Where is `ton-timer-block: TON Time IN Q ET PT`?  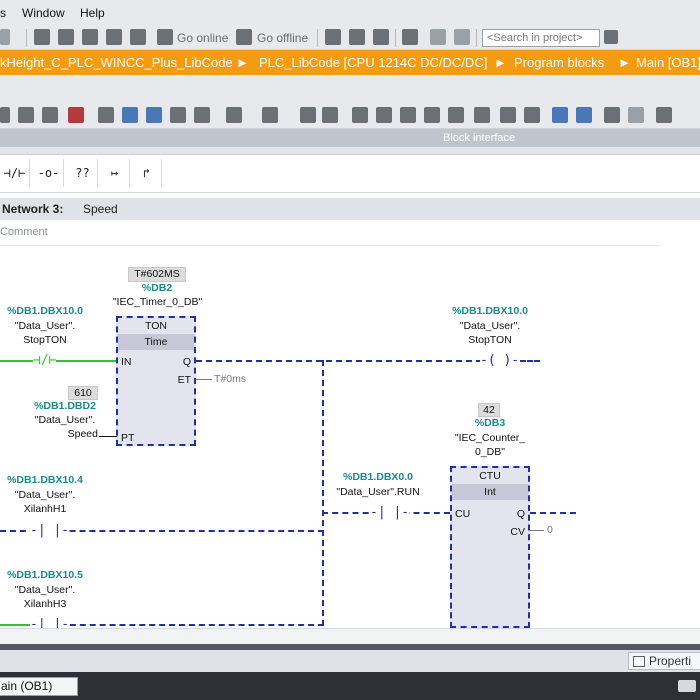
ton-timer-block: TON Time IN Q ET PT is located at coordinates (156, 381).